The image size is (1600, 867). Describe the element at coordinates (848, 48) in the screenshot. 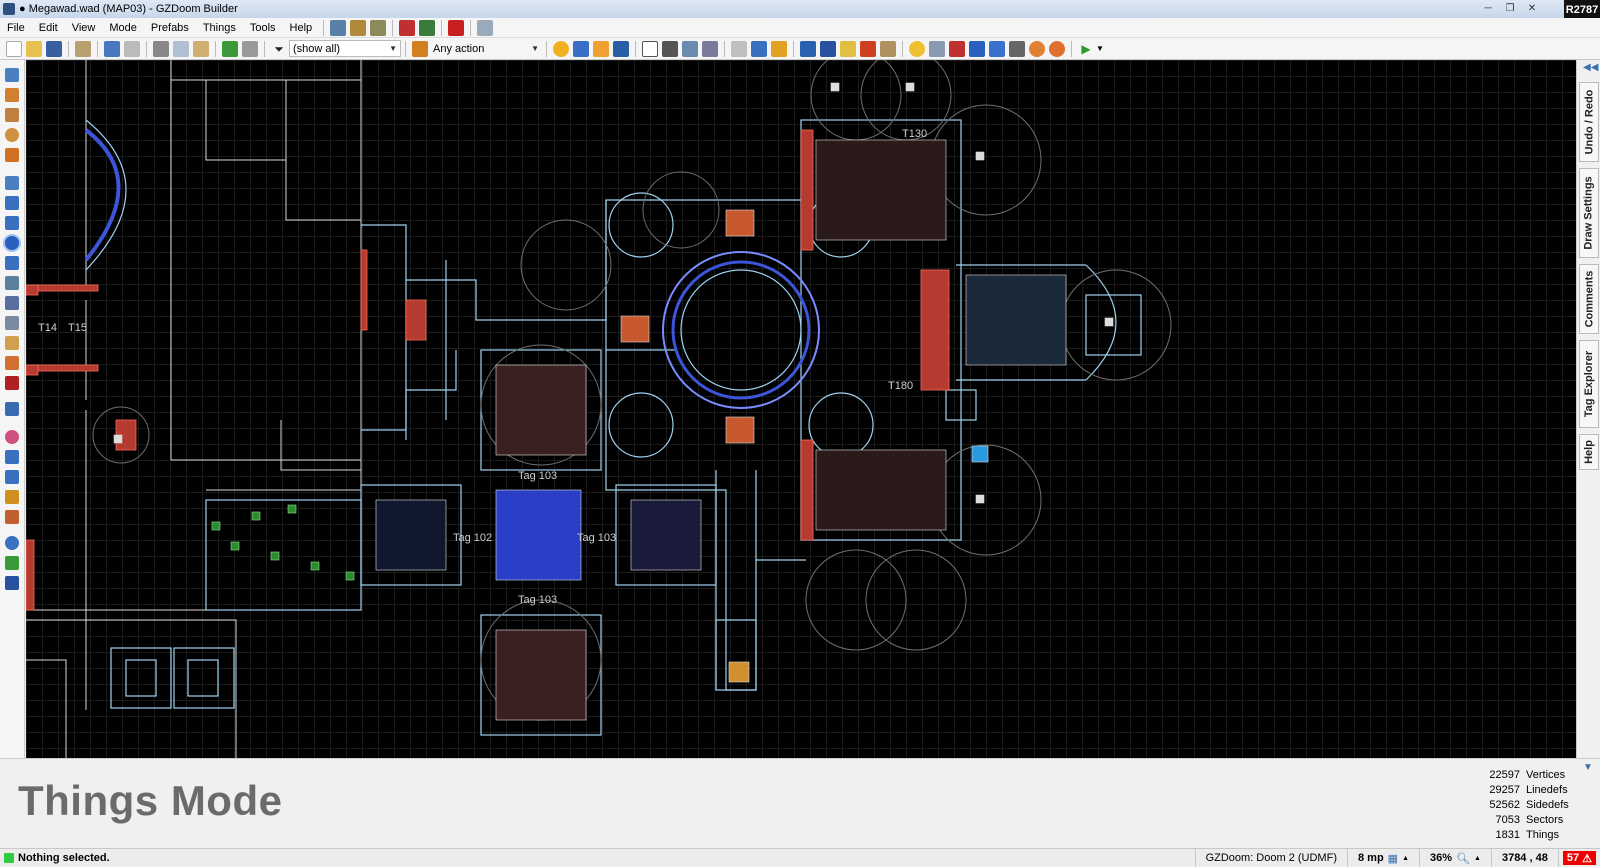

I see `auto-merge-icon` at that location.